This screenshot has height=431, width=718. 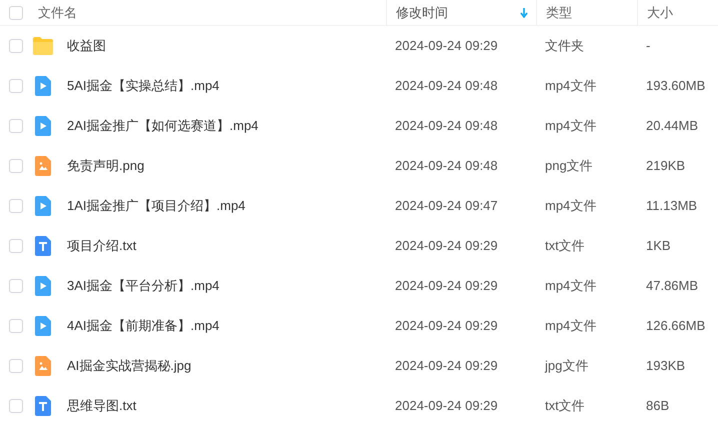 What do you see at coordinates (162, 126) in the screenshot?
I see `file-name: 2AI掘金推广【如何选赛道】.mp4` at bounding box center [162, 126].